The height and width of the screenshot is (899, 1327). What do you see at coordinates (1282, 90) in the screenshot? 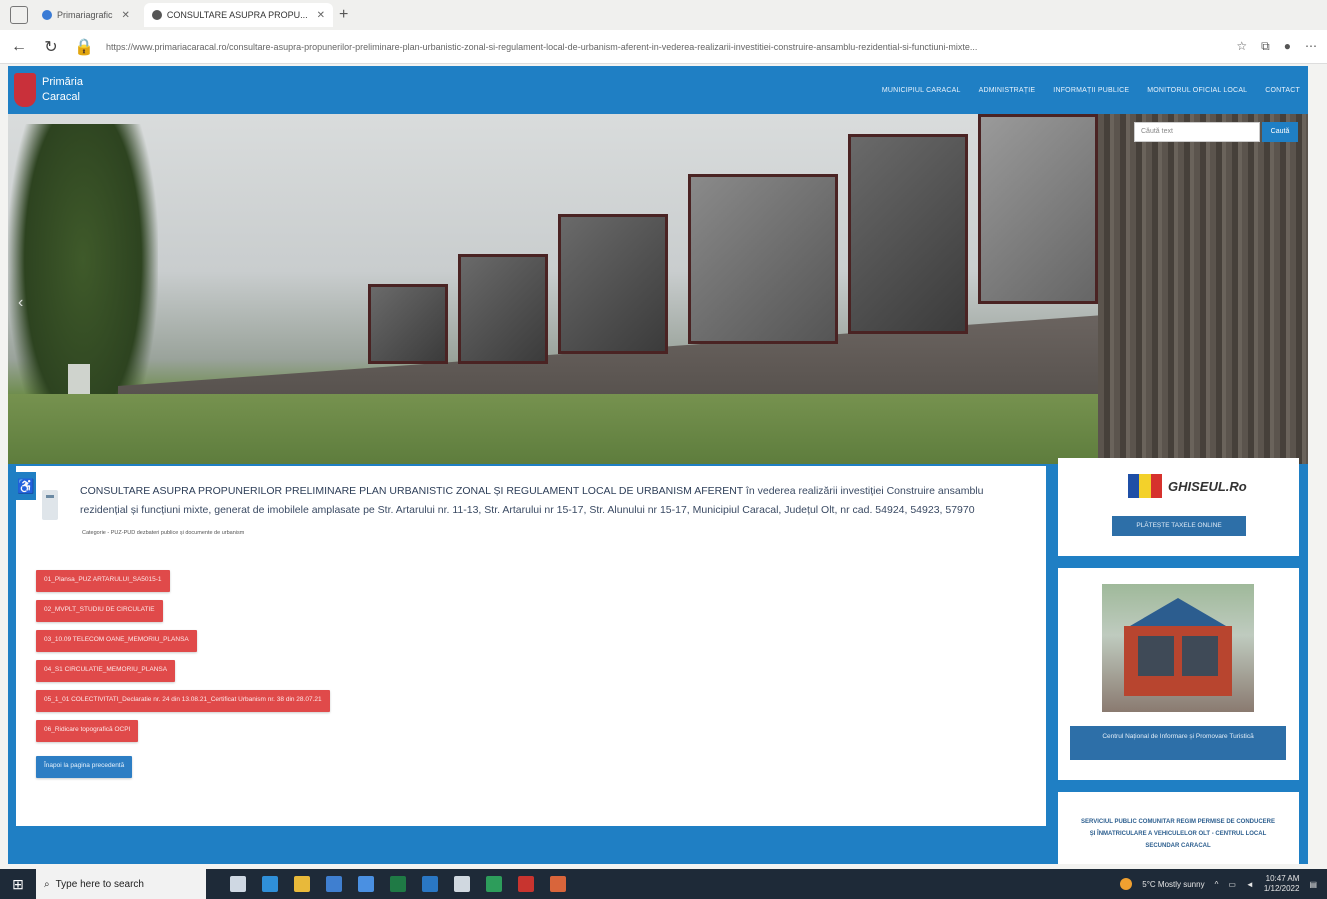
I see `nav-item-contact: CONTACT` at bounding box center [1282, 90].